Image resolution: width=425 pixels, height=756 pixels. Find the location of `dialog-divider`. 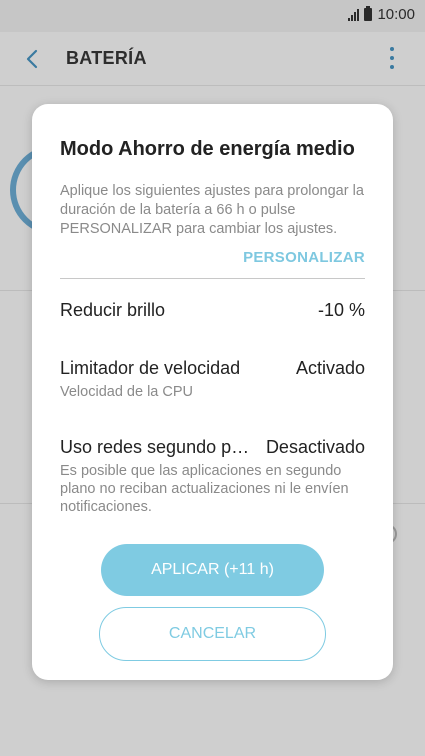

dialog-divider is located at coordinates (212, 278).